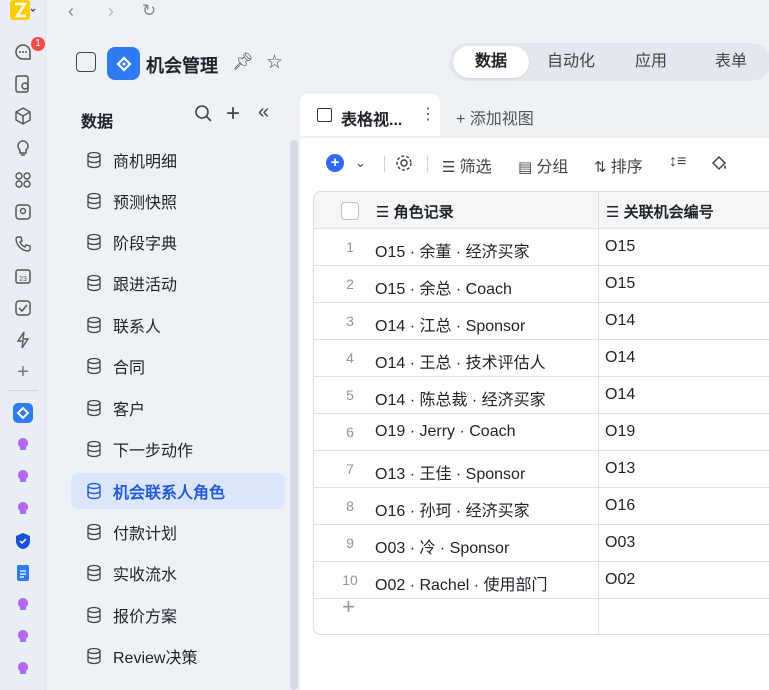  Describe the element at coordinates (178, 491) in the screenshot. I see `sidebar-item-contact-roles: 机会联系人角色` at that location.